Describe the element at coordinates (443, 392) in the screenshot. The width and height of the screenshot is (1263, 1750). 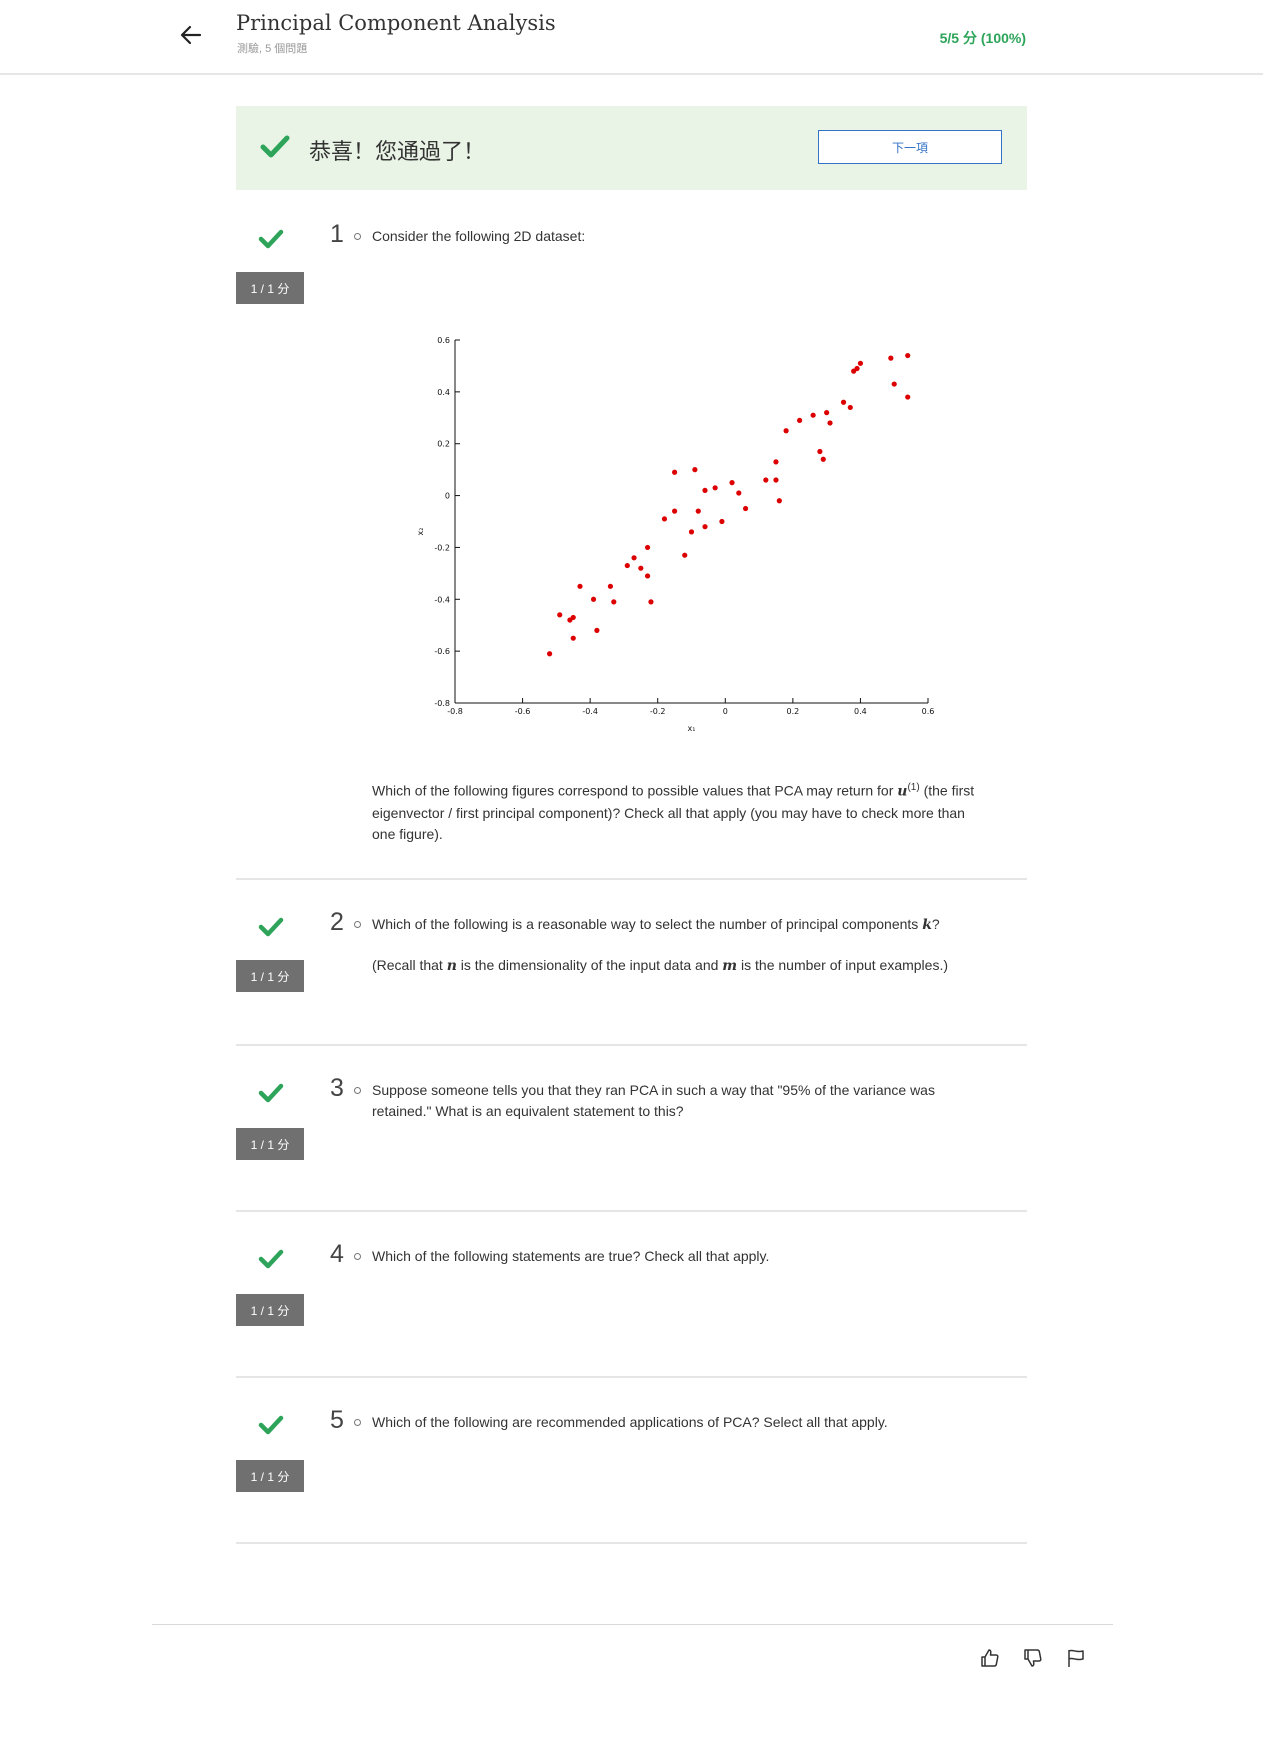
I see `y-tick-label: 0.4` at that location.